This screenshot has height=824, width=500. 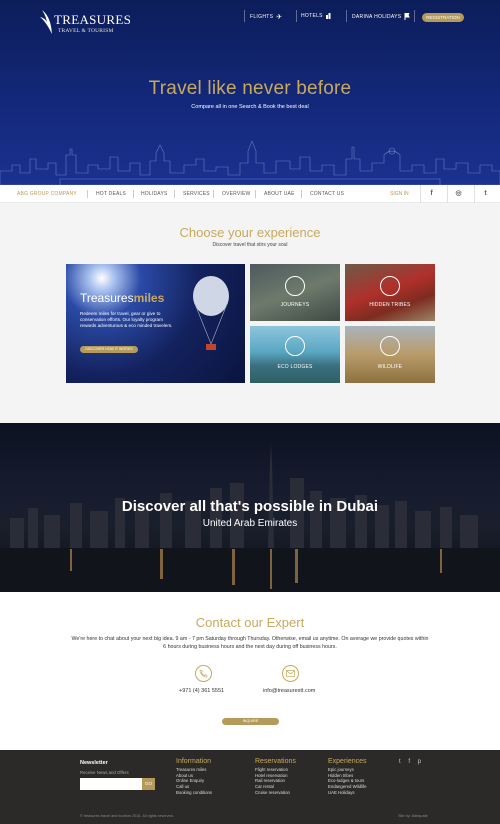 What do you see at coordinates (485, 194) in the screenshot?
I see `twitter-icon: t` at bounding box center [485, 194].